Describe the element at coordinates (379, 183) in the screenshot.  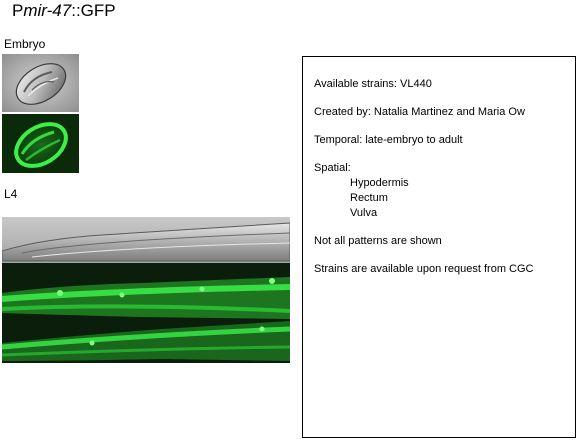
I see `spatial-item-hypodermis: Hypodermis` at that location.